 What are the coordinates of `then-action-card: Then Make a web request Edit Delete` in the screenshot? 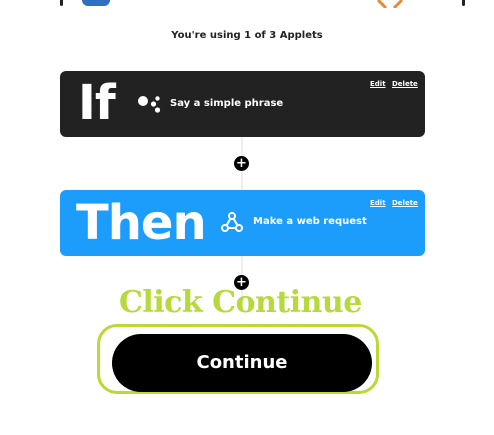 It's located at (242, 223).